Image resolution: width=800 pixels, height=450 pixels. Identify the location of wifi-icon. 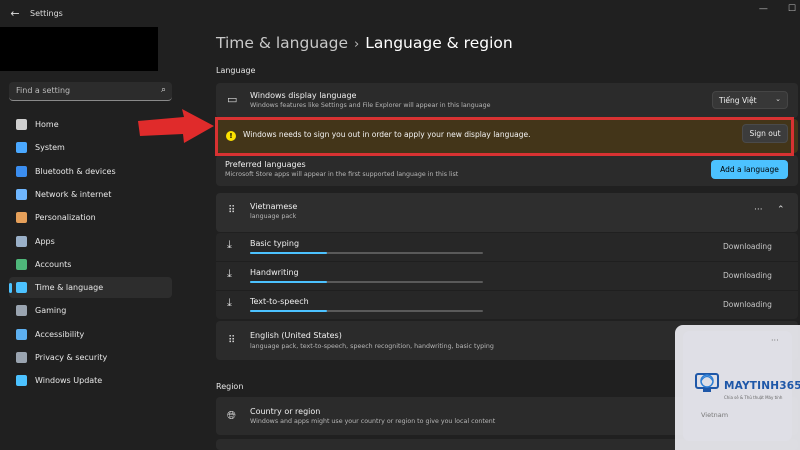
(21, 194).